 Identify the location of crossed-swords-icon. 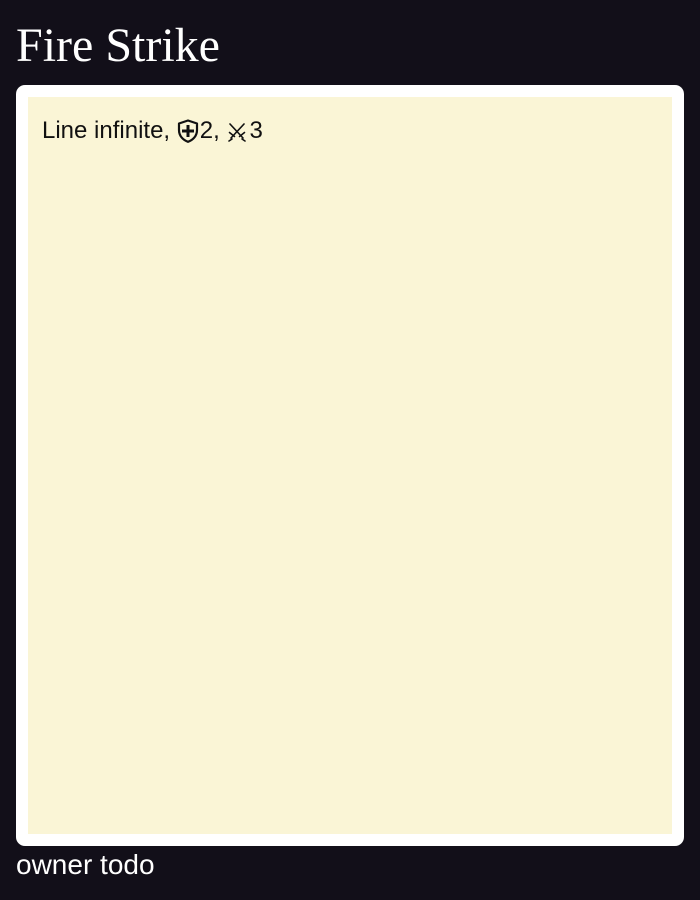
(237, 131).